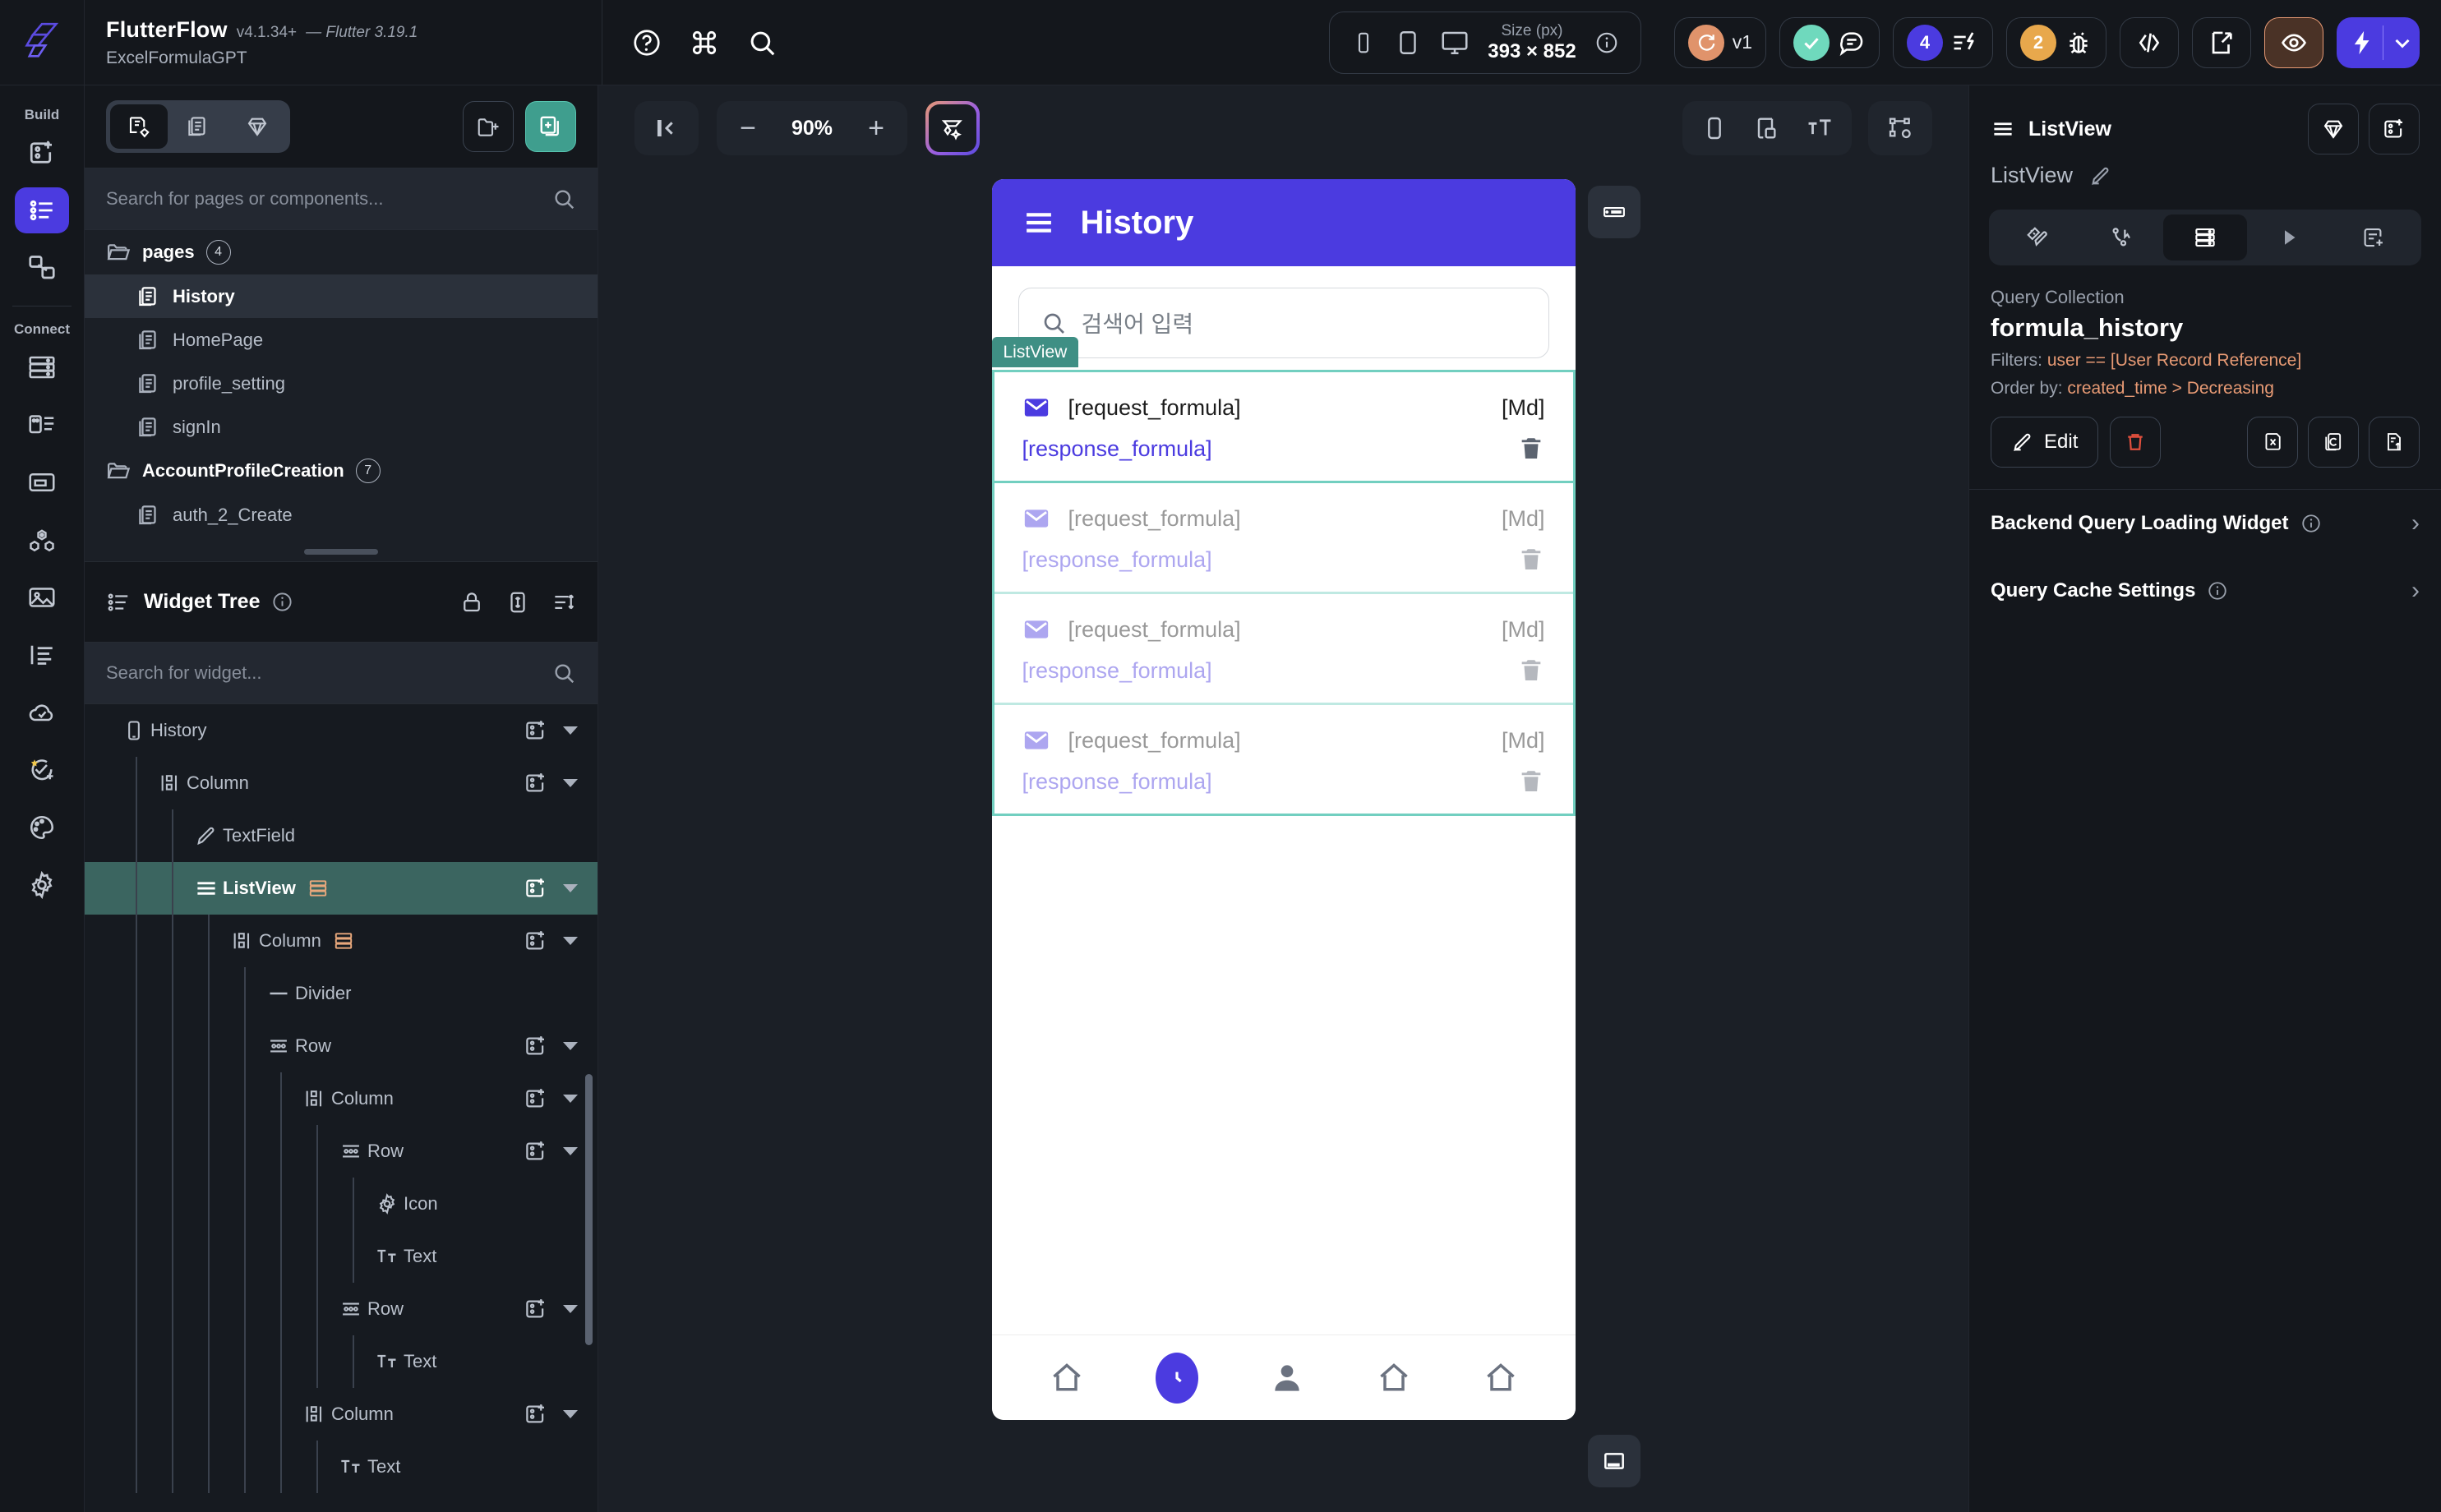 The image size is (2441, 1512). What do you see at coordinates (1714, 128) in the screenshot?
I see `device-preview-icon` at bounding box center [1714, 128].